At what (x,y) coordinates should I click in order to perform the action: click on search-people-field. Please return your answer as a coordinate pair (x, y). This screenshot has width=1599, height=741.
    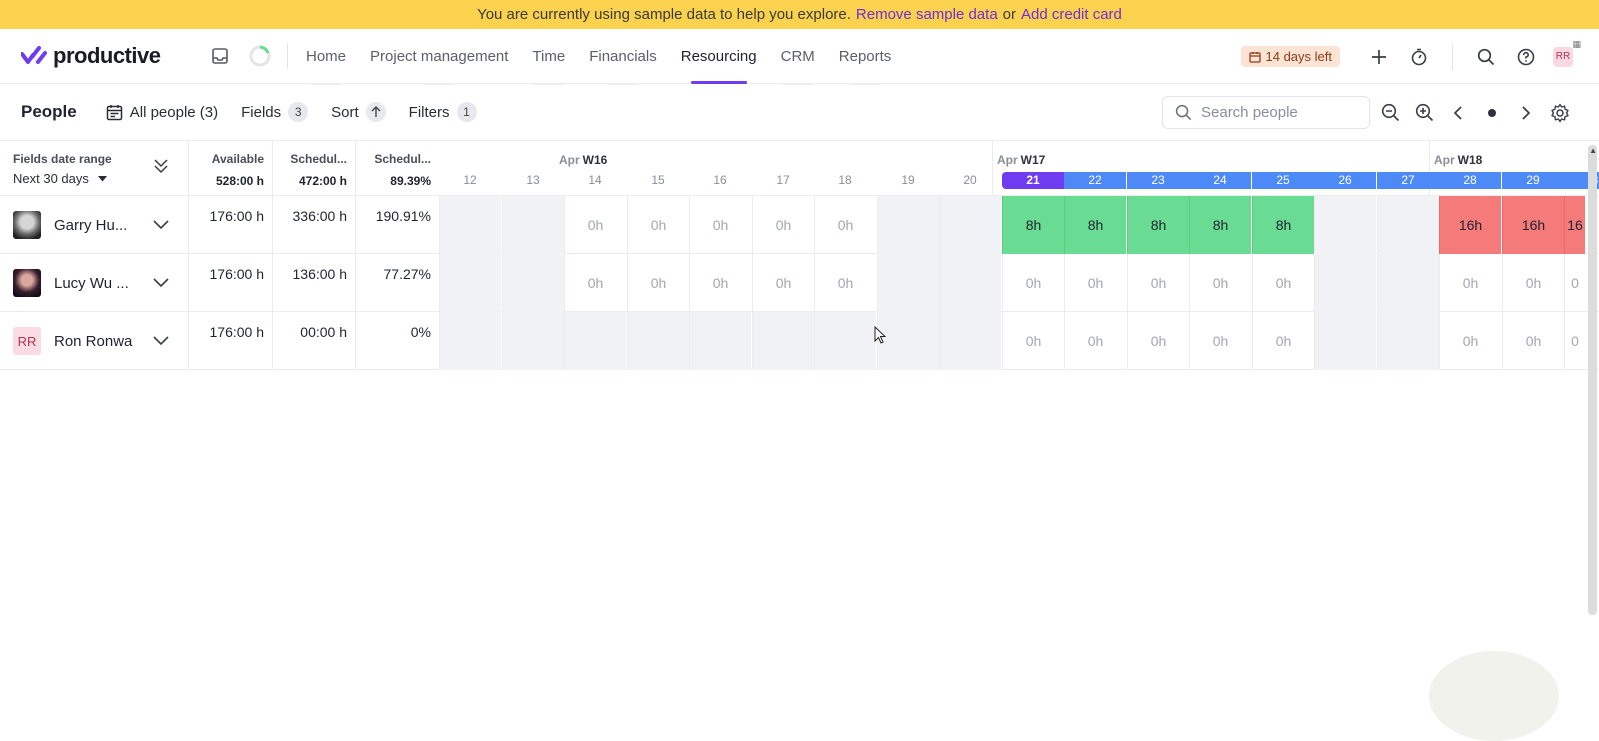
    Looking at the image, I should click on (1266, 112).